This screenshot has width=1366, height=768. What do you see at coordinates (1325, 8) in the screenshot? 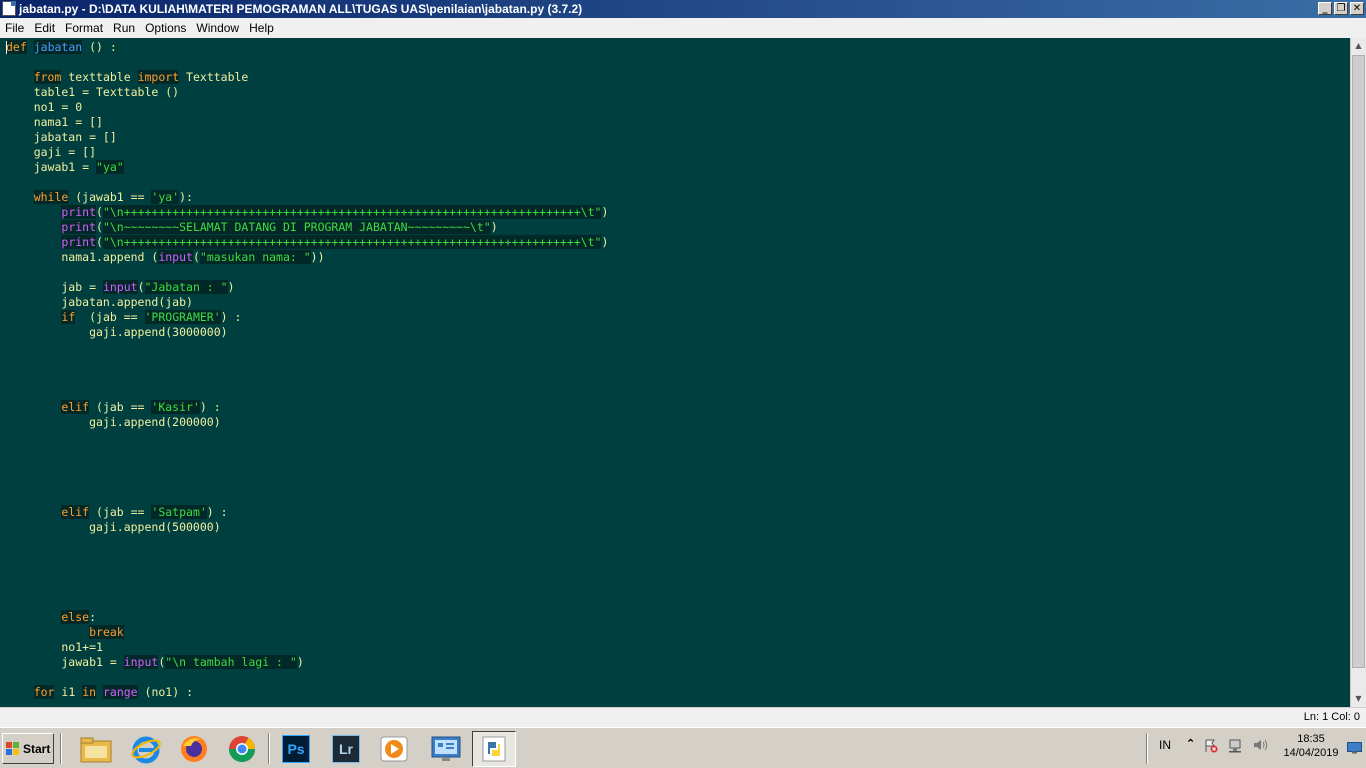
I see `minimize-button: _` at bounding box center [1325, 8].